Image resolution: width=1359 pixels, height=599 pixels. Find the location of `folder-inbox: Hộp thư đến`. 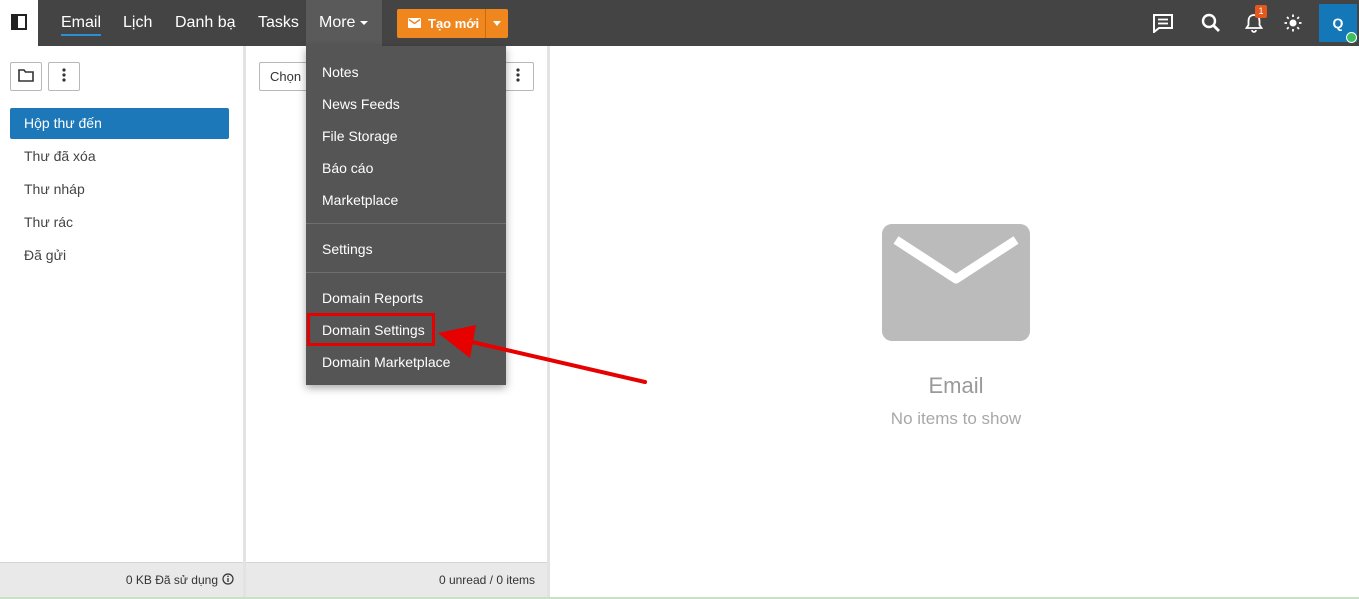

folder-inbox: Hộp thư đến is located at coordinates (119, 123).